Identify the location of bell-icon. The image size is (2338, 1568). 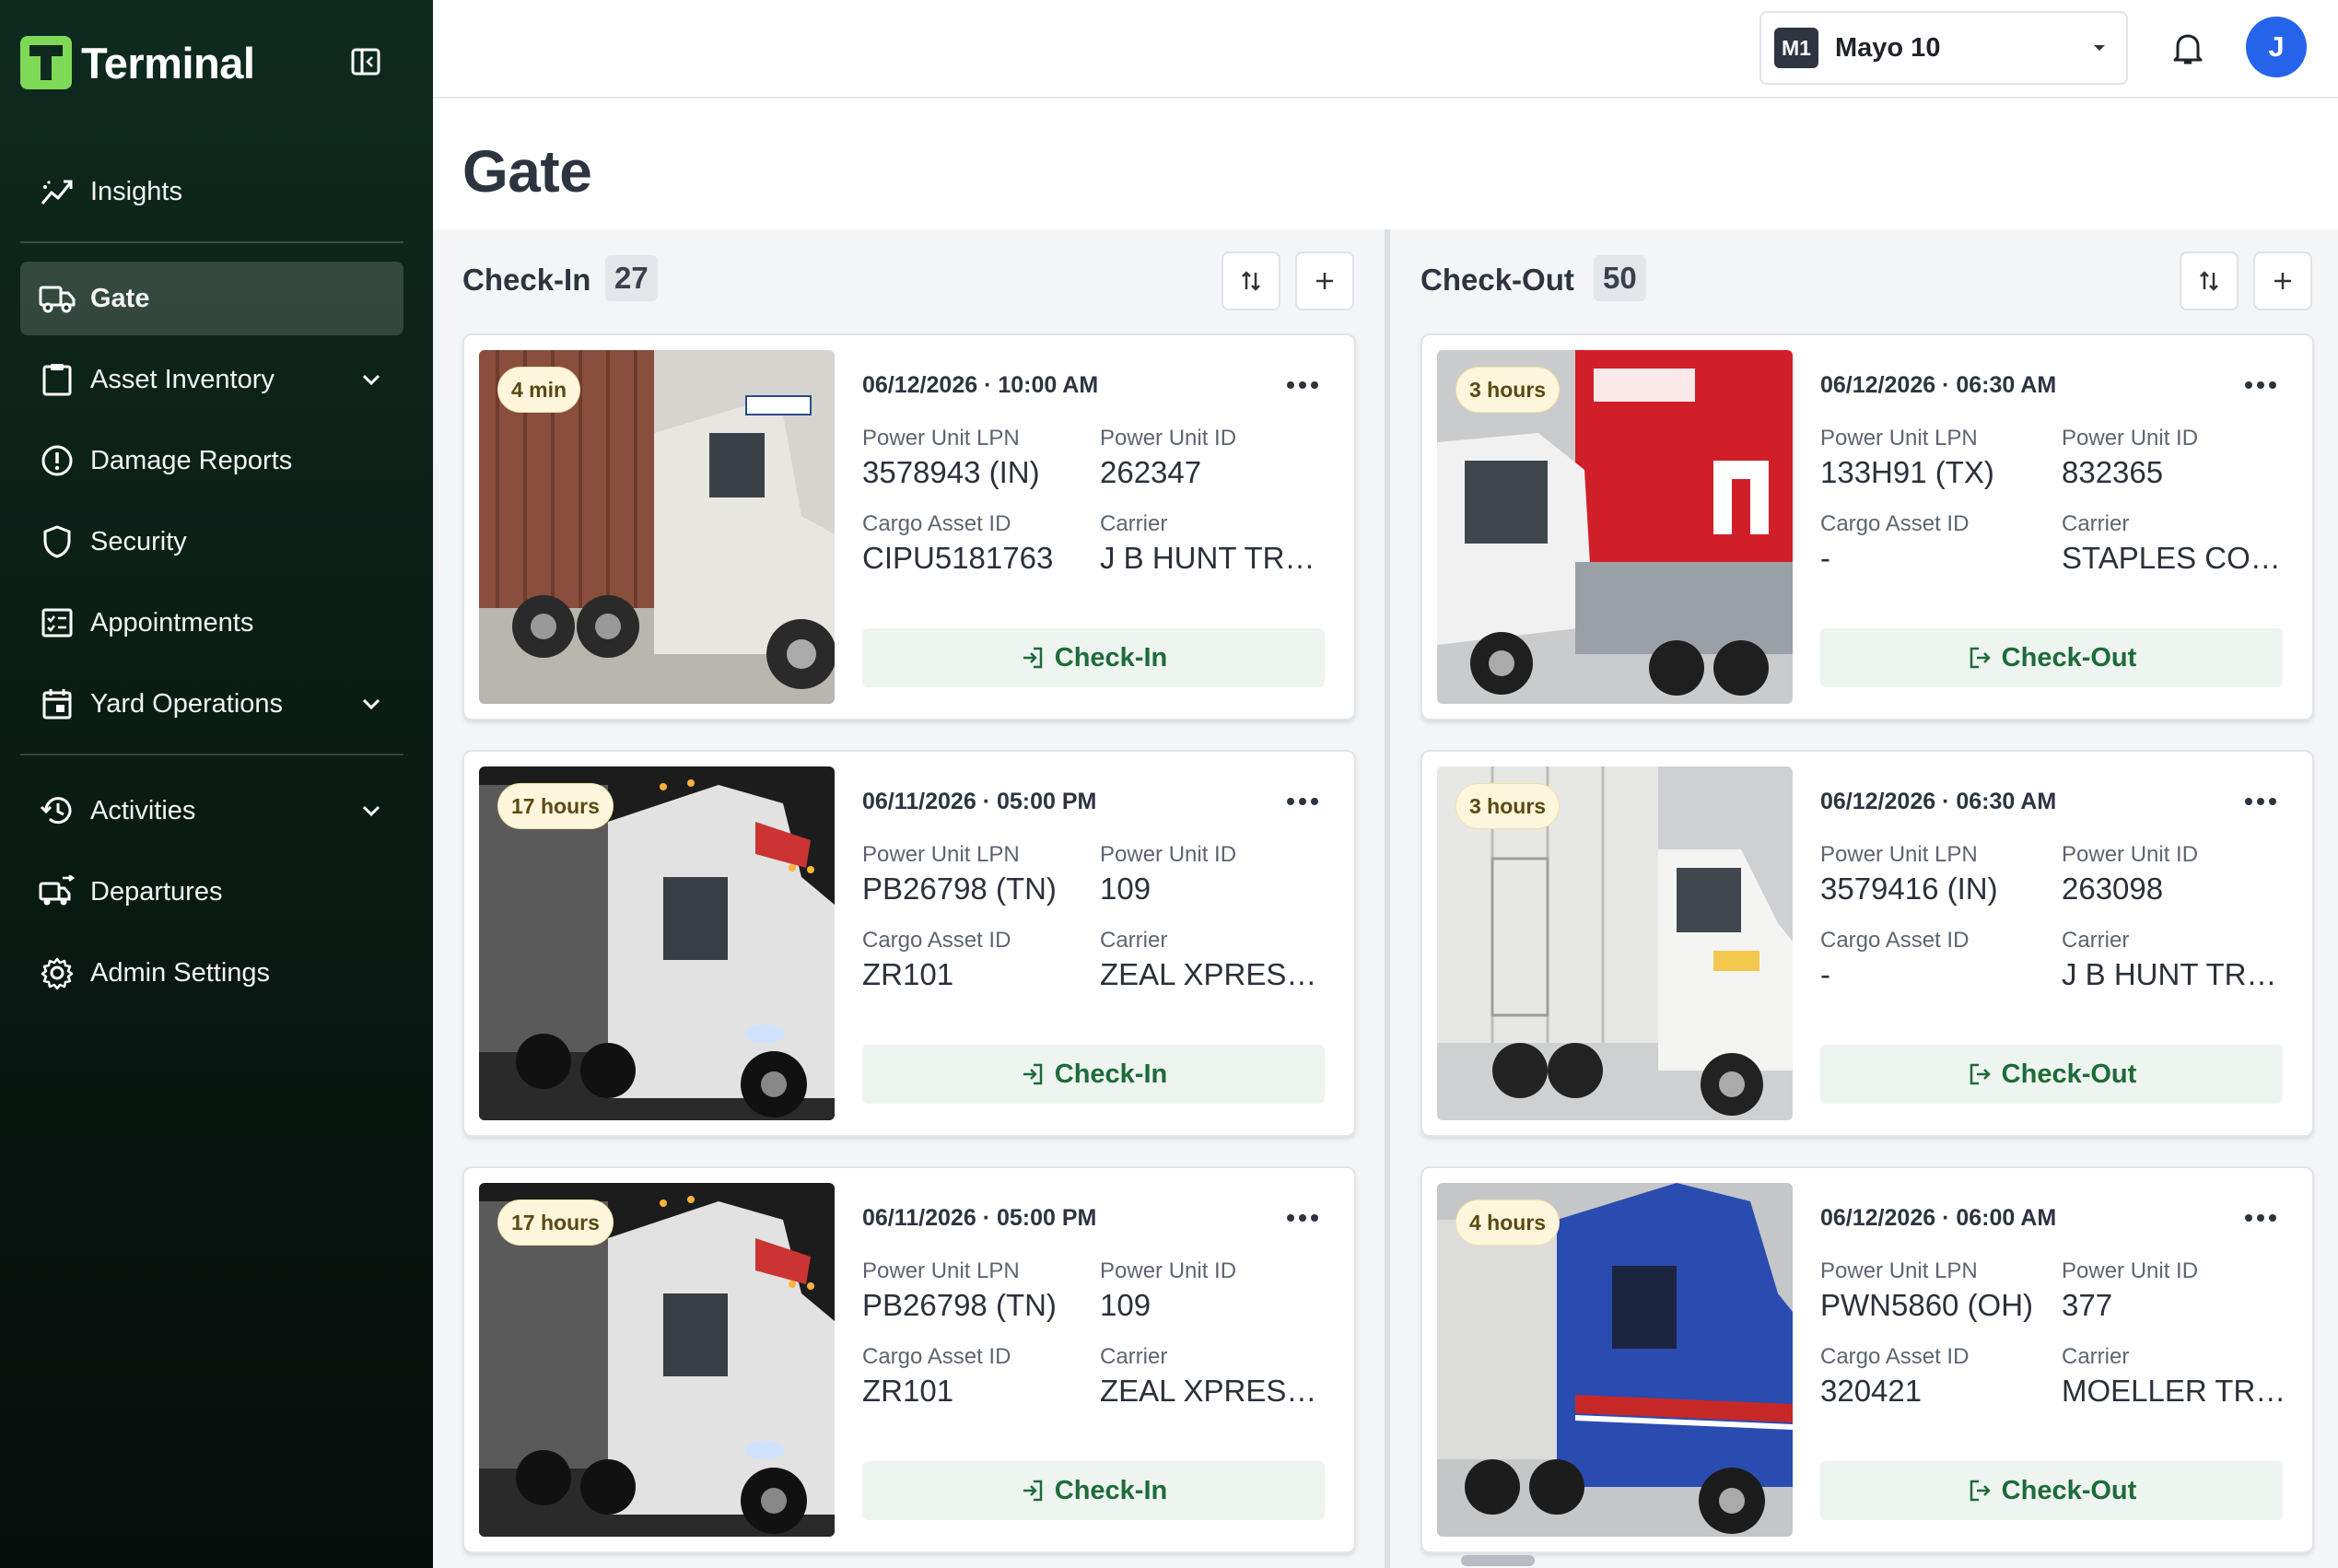
(2188, 49).